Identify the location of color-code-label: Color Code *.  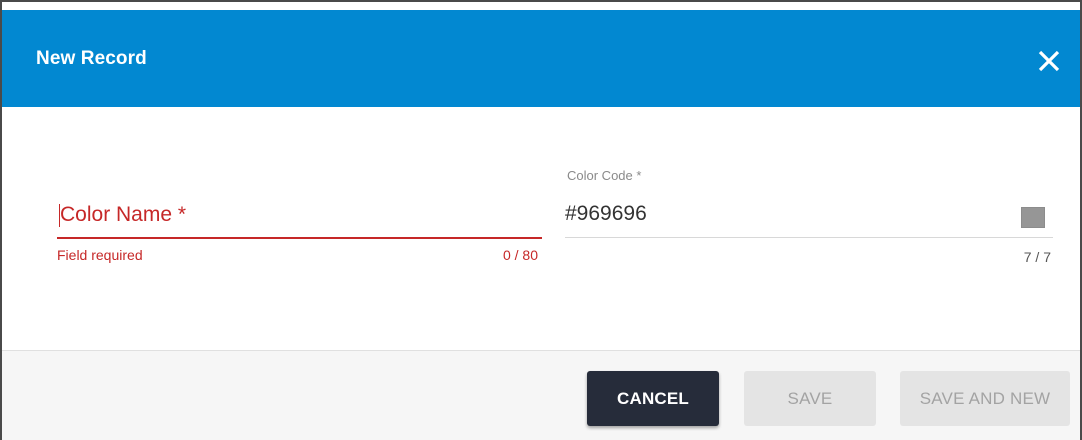
(604, 175).